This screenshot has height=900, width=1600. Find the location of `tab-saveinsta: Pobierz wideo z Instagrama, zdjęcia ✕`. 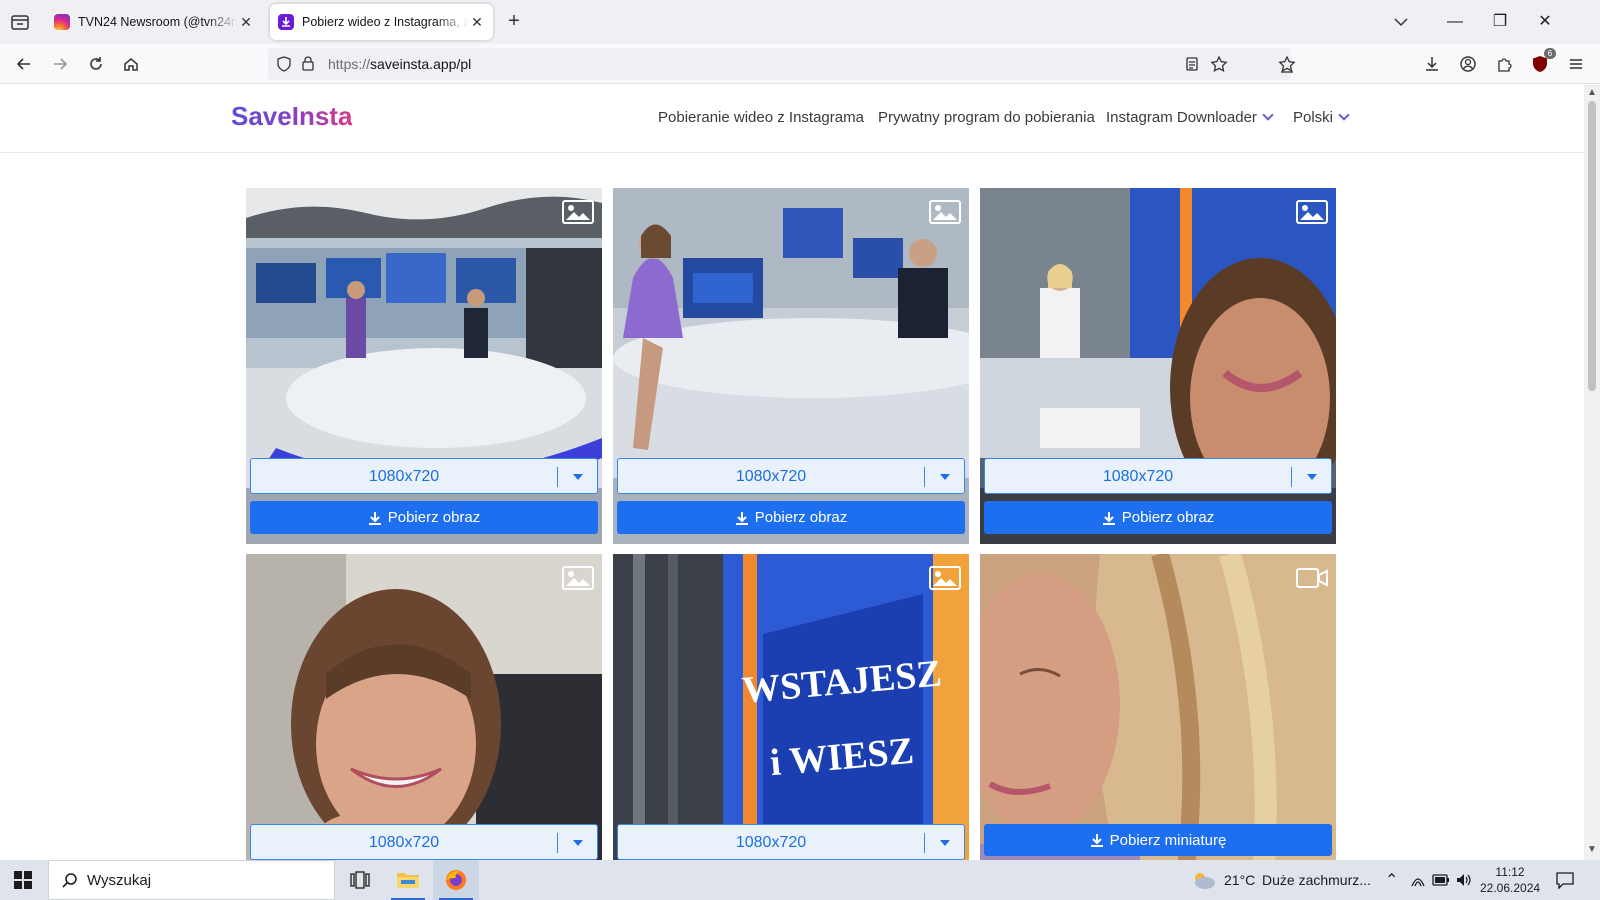

tab-saveinsta: Pobierz wideo z Instagrama, zdjęcia ✕ is located at coordinates (381, 22).